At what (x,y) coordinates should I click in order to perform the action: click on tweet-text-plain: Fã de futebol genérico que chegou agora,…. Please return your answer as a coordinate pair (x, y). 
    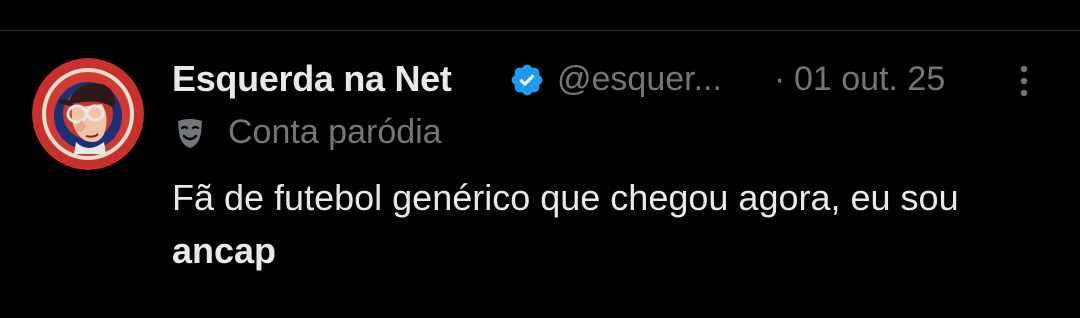
    Looking at the image, I should click on (565, 197).